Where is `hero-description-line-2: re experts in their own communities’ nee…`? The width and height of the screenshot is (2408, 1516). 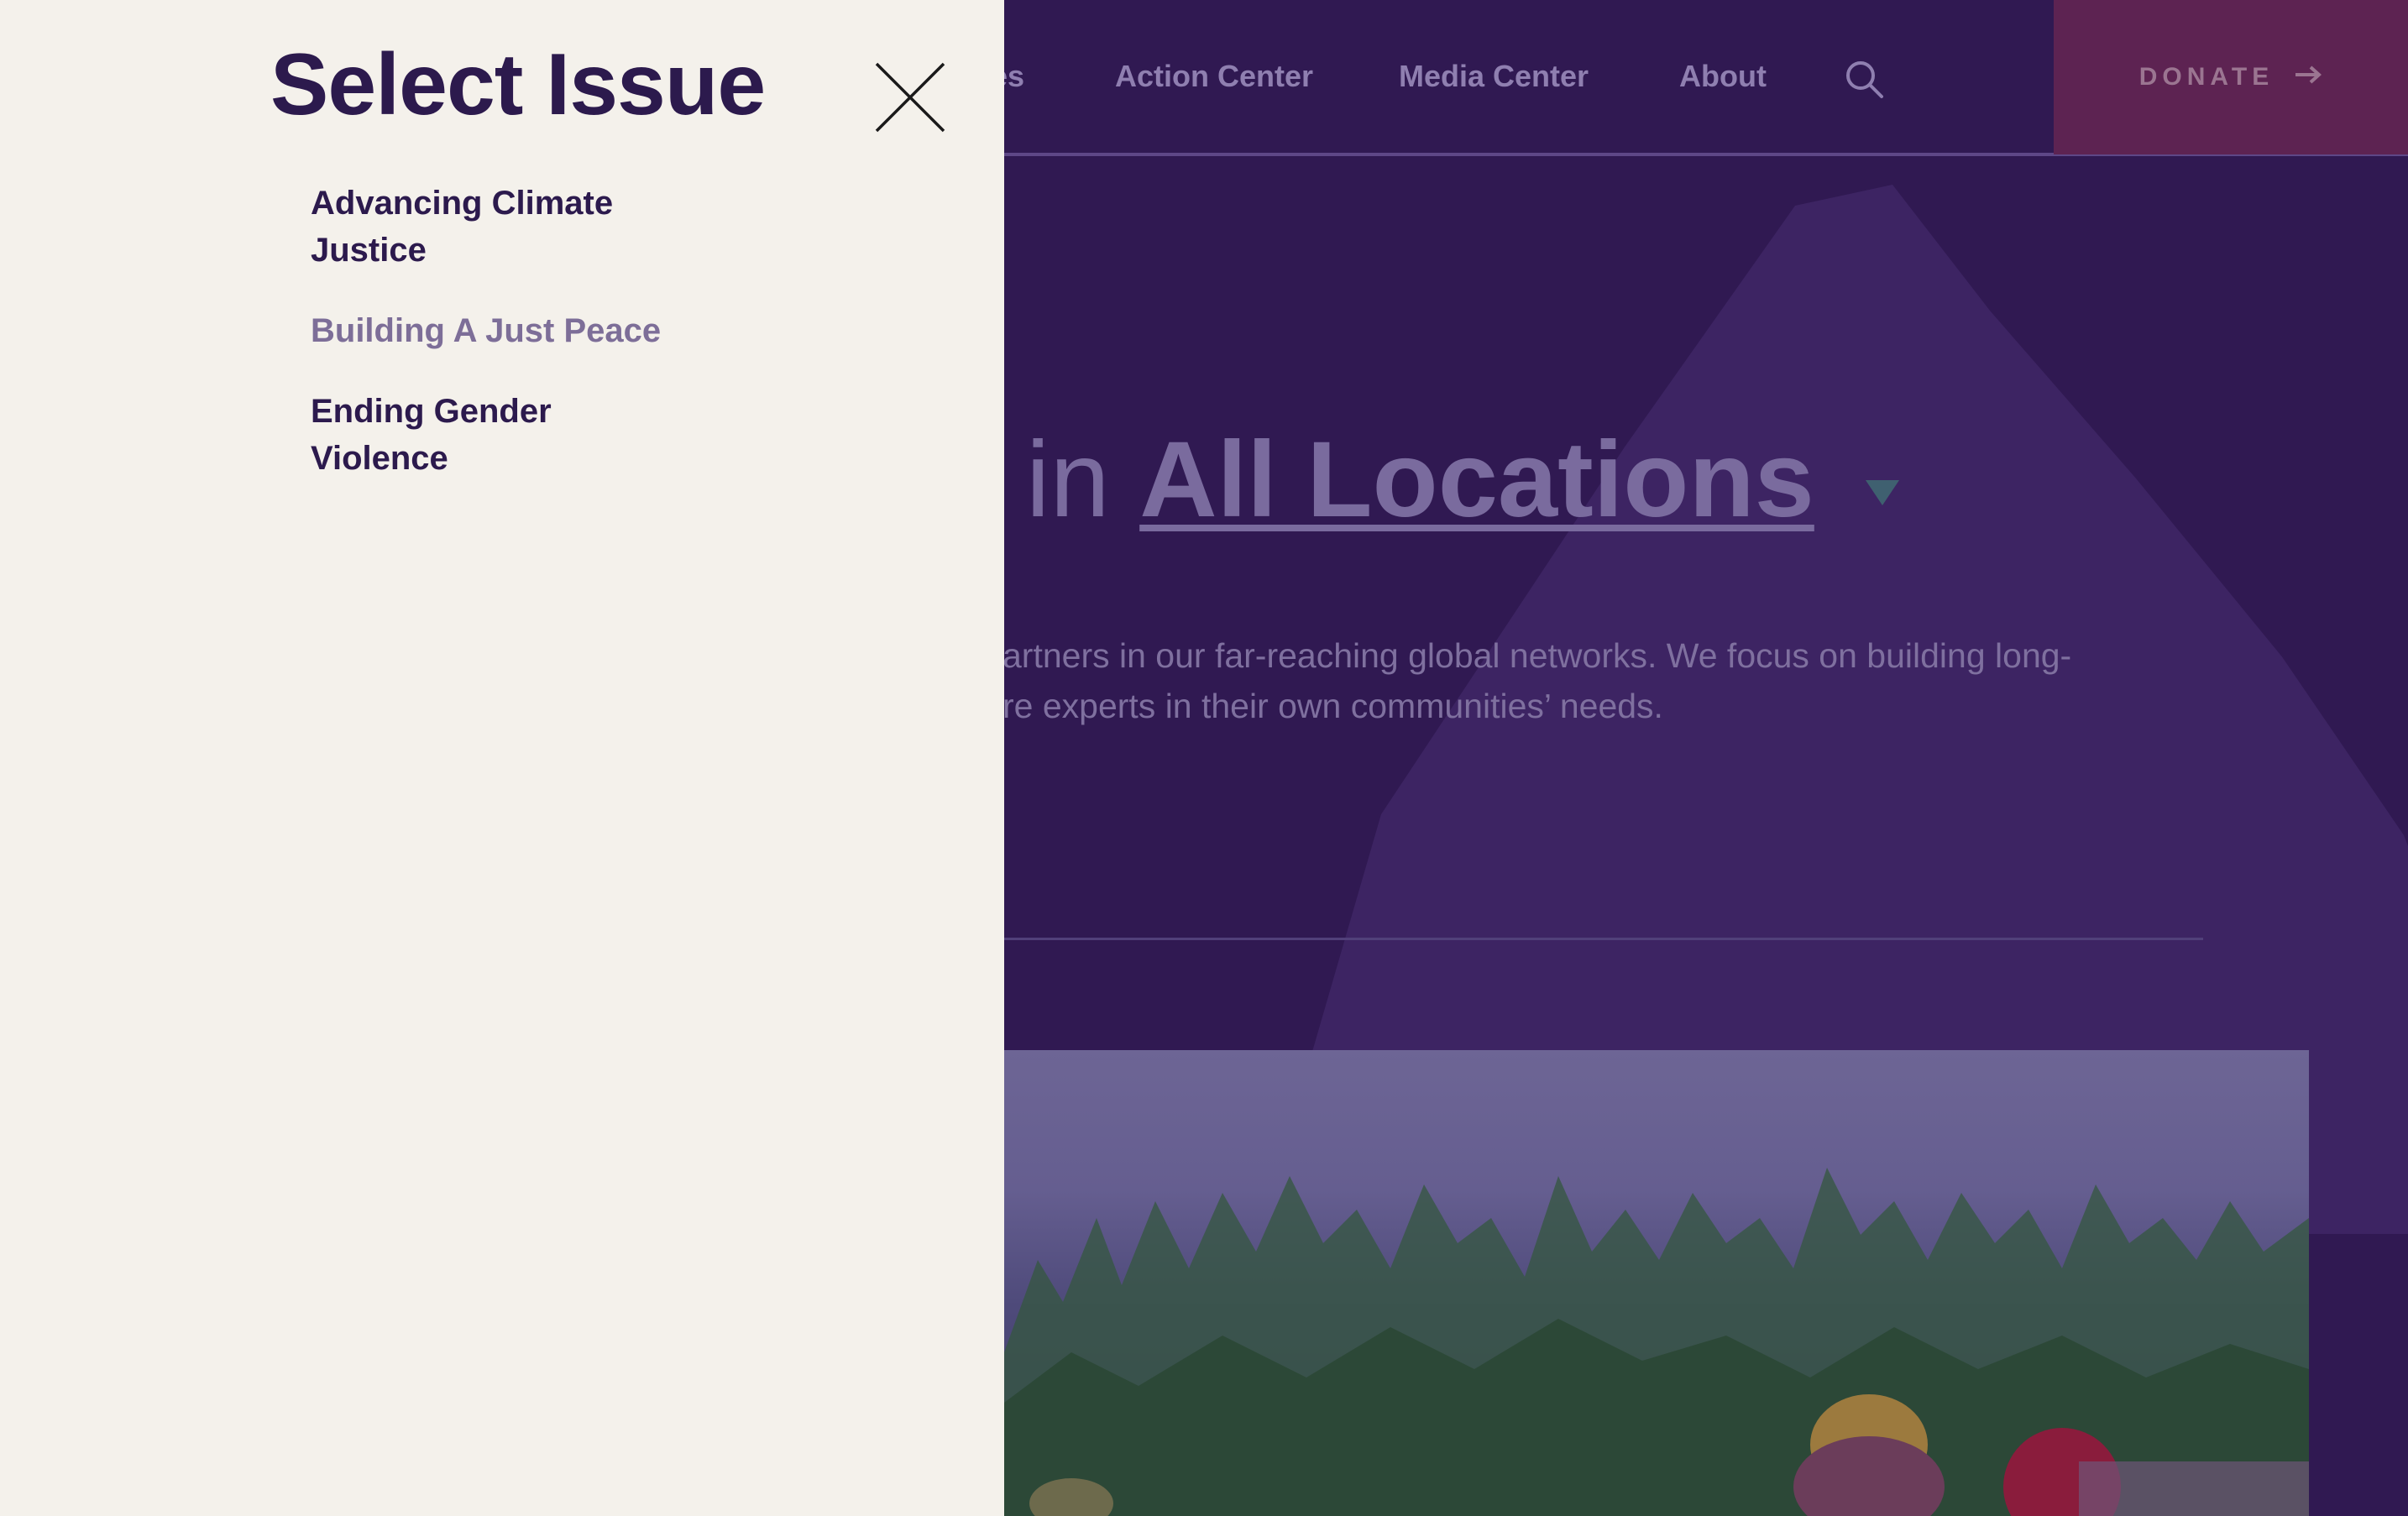 hero-description-line-2: re experts in their own communities’ nee… is located at coordinates (1332, 706).